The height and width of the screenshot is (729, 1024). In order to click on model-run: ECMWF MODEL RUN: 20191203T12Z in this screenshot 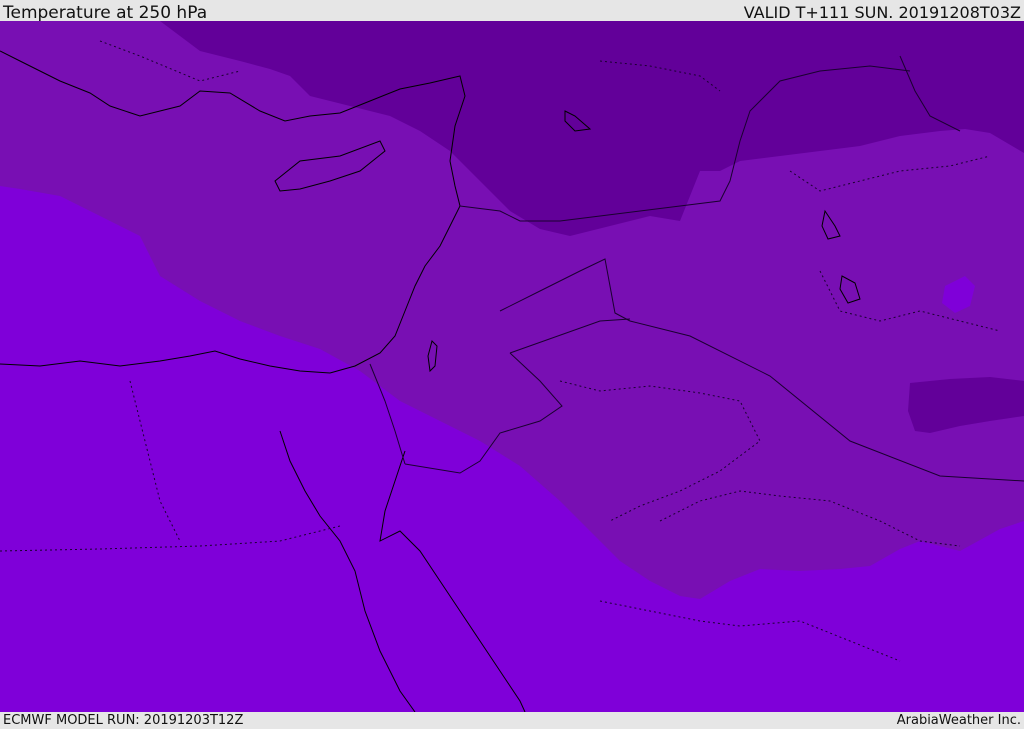, I will do `click(123, 720)`.